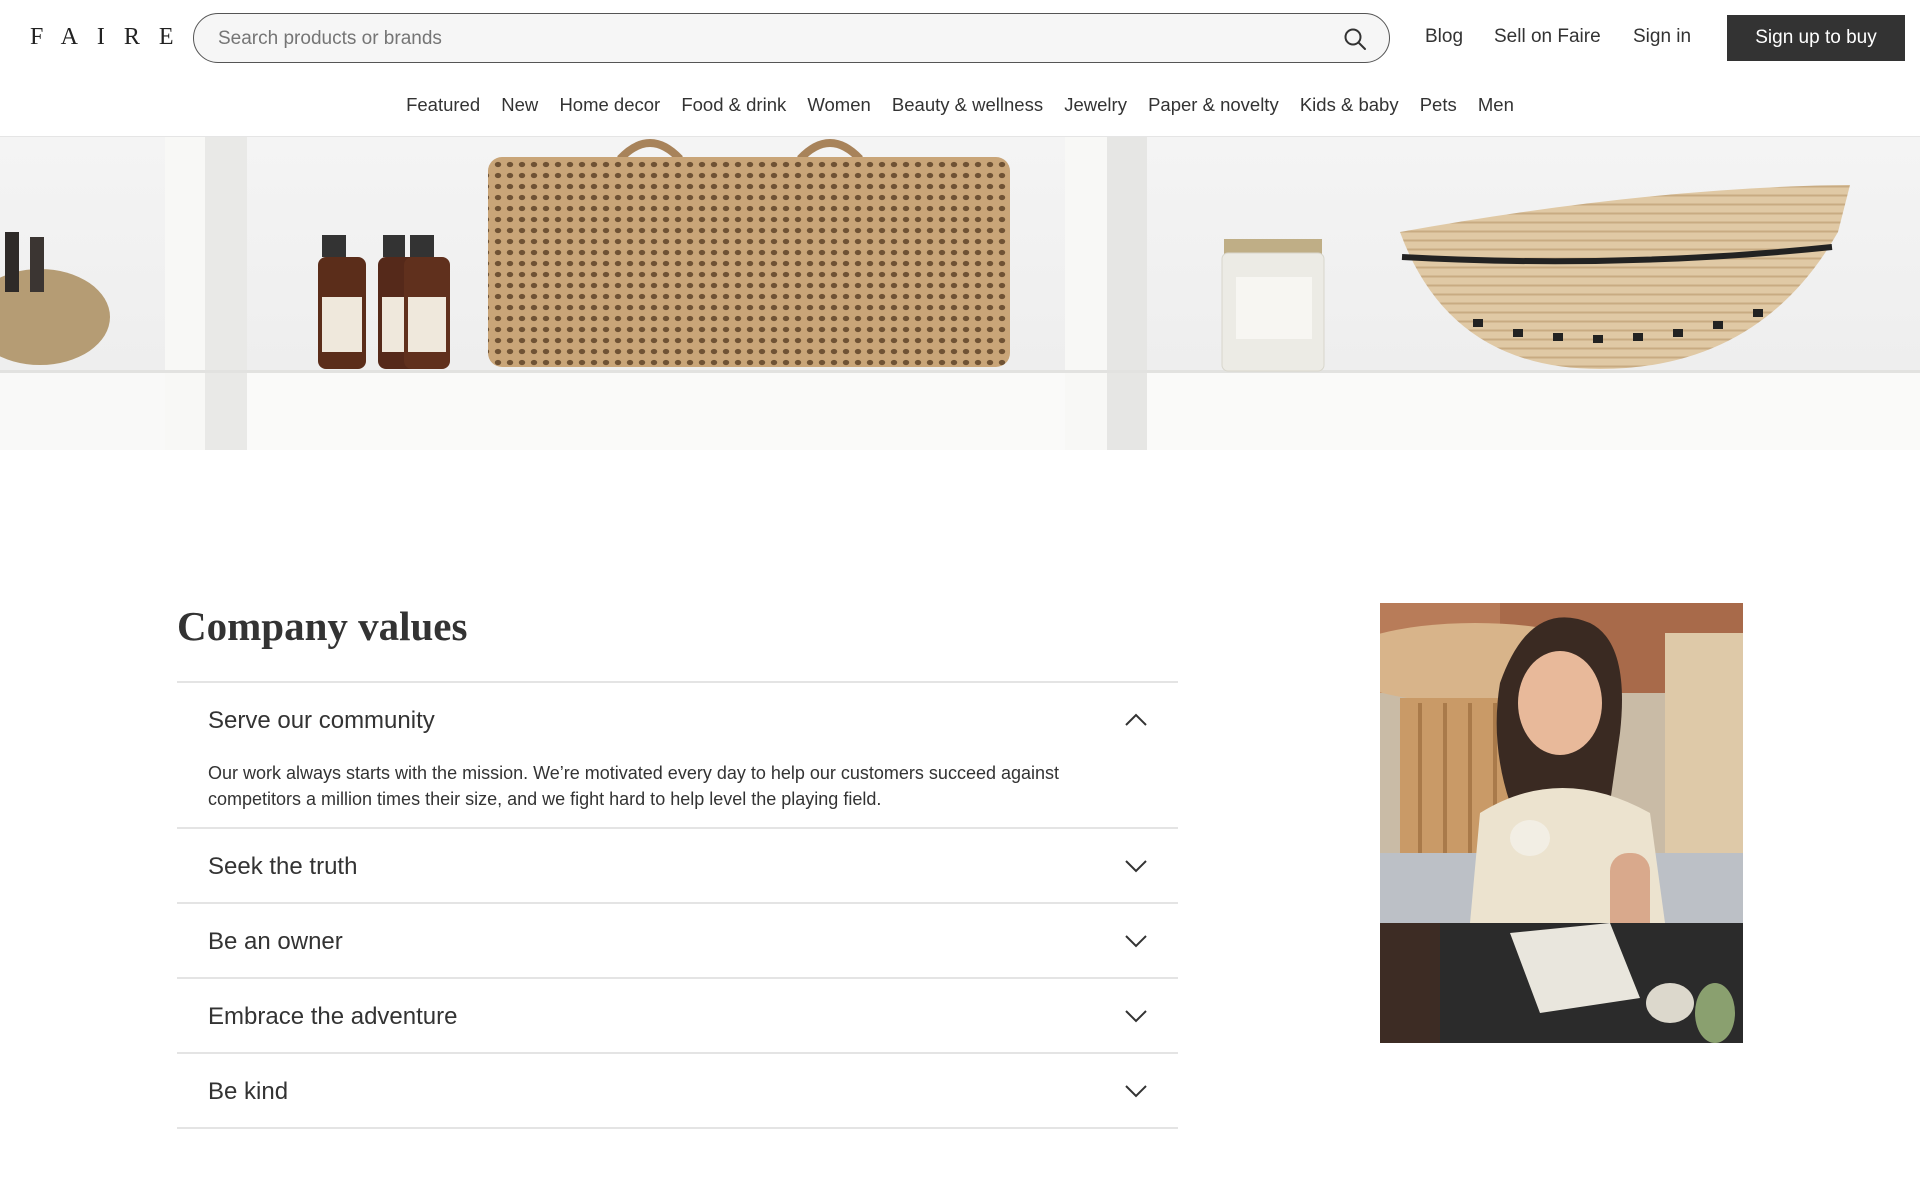  What do you see at coordinates (677, 865) in the screenshot?
I see `accordion-item-seek-the-truth: Seek the truth` at bounding box center [677, 865].